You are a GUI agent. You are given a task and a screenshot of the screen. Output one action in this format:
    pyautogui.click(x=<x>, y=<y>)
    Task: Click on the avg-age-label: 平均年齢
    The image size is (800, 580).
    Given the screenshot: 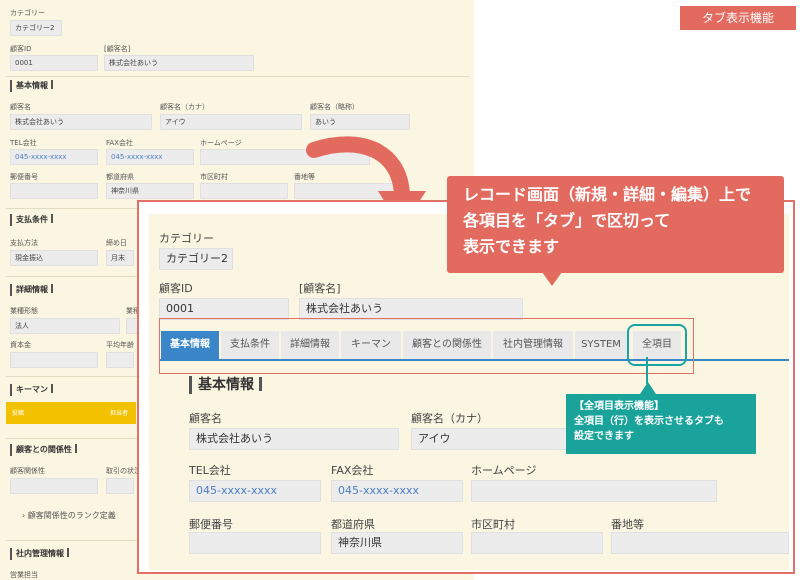 What is the action you would take?
    pyautogui.click(x=120, y=345)
    